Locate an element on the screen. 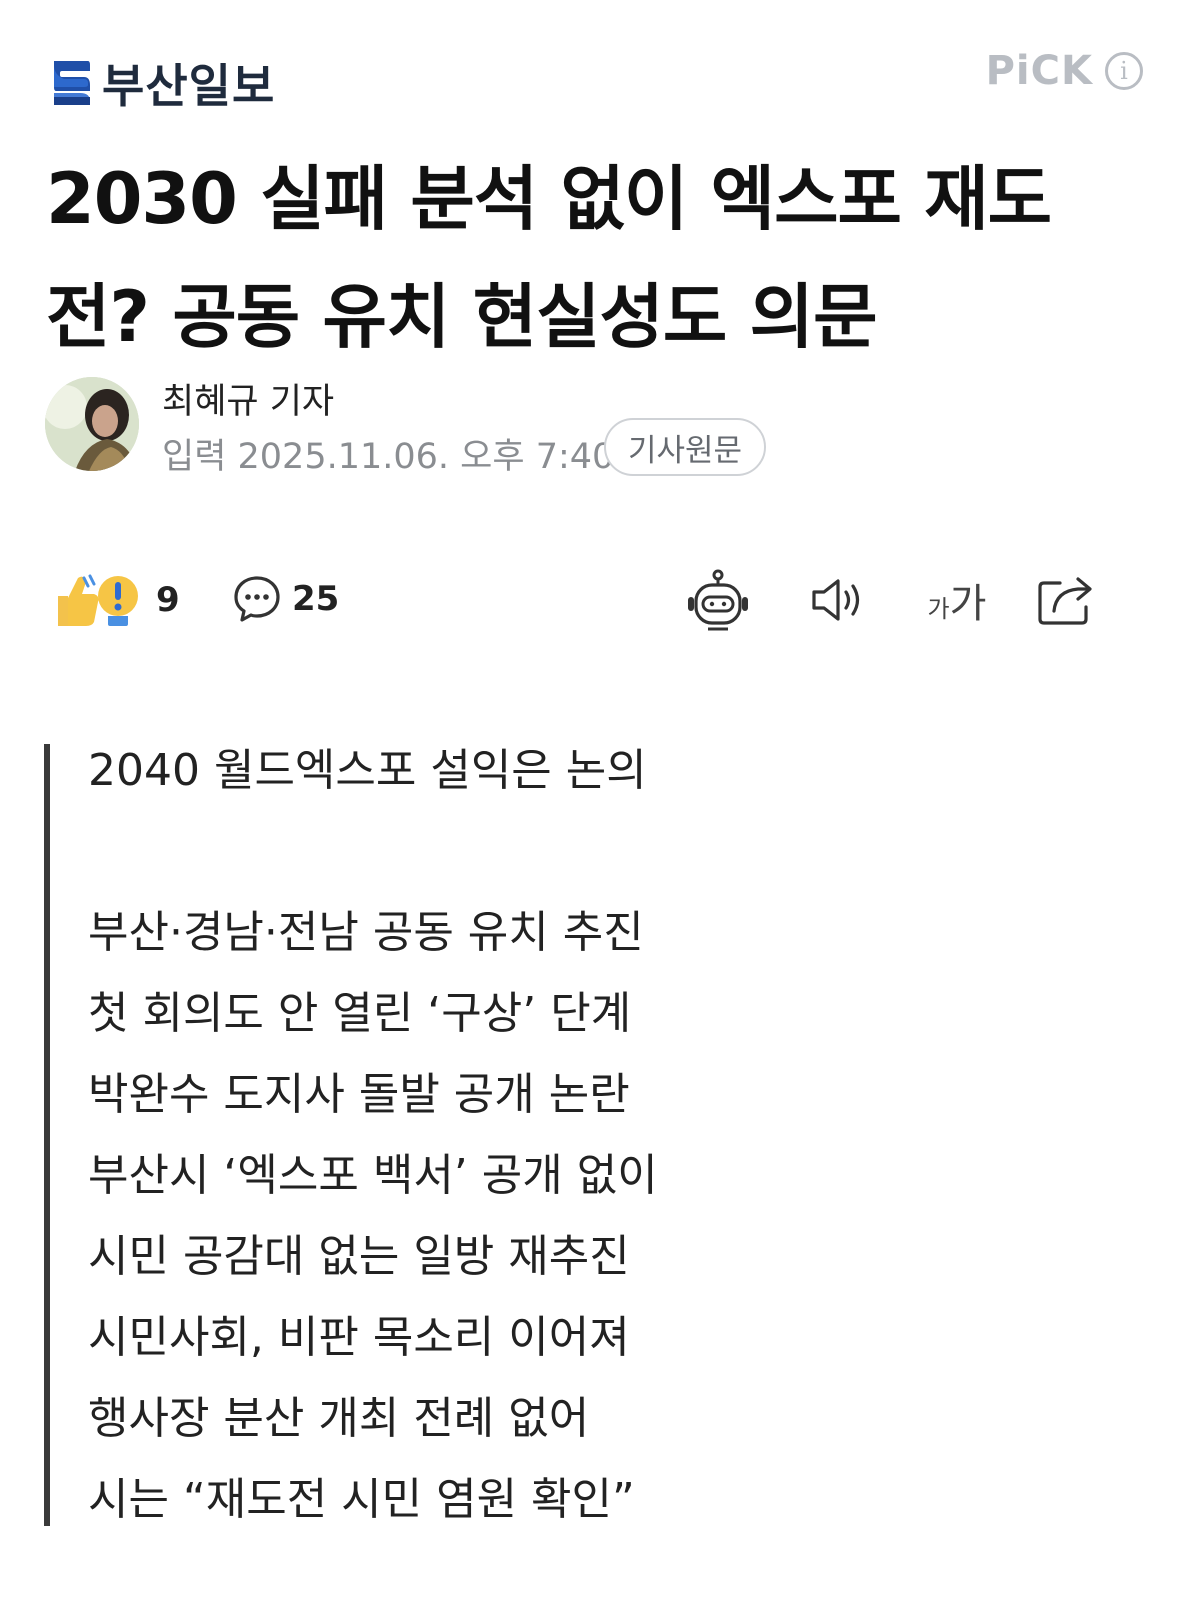 The height and width of the screenshot is (1617, 1179). summary-quote-bar is located at coordinates (47, 1135).